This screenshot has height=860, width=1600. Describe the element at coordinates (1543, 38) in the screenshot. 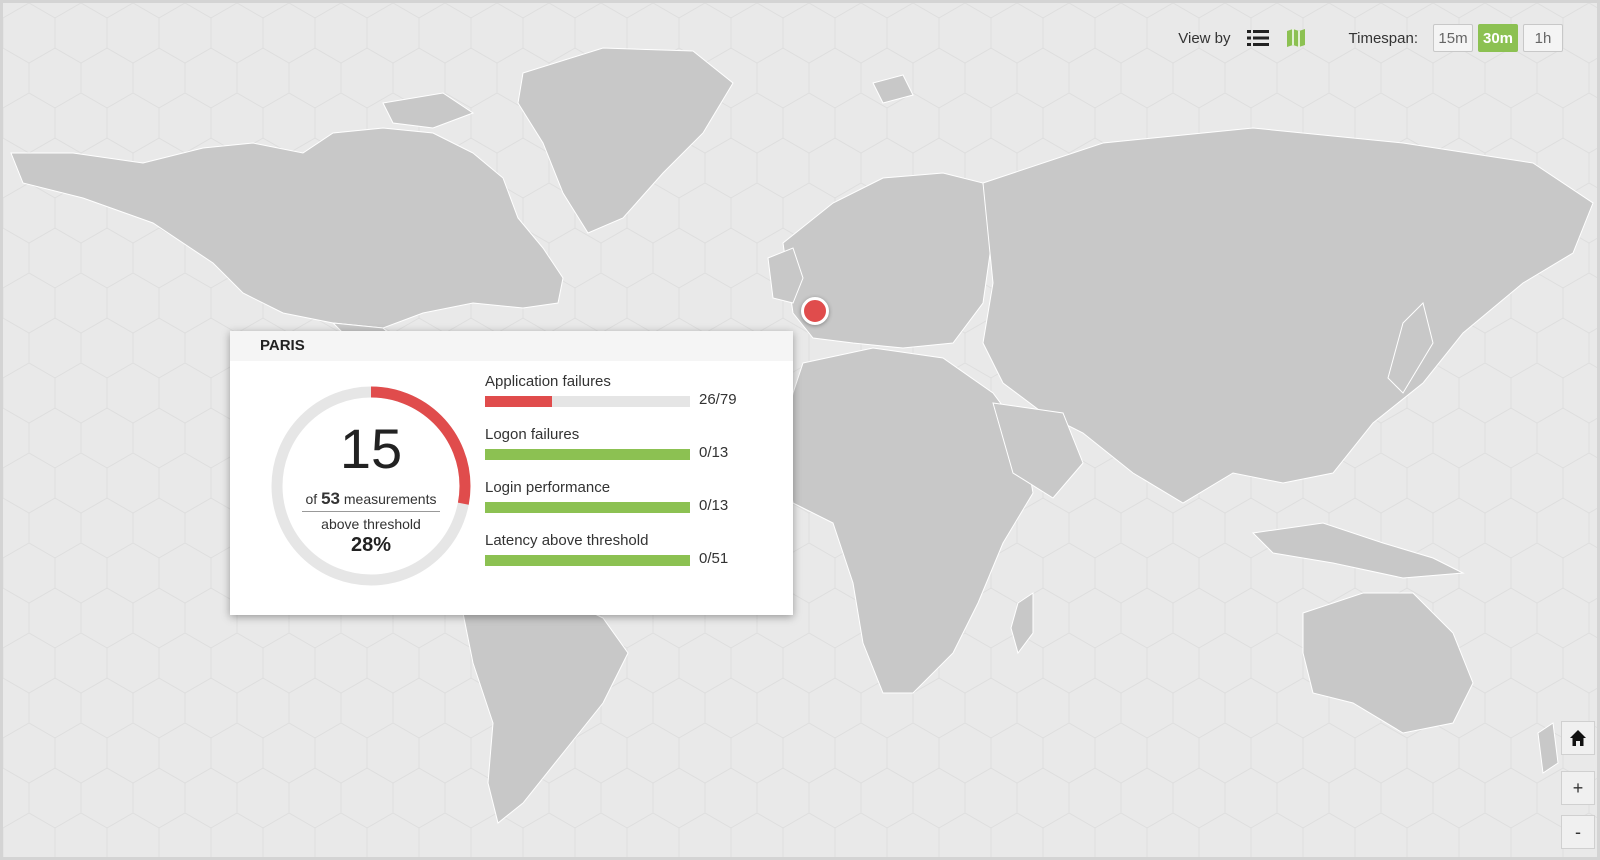

I see `timespan-1h-button: 1h` at that location.